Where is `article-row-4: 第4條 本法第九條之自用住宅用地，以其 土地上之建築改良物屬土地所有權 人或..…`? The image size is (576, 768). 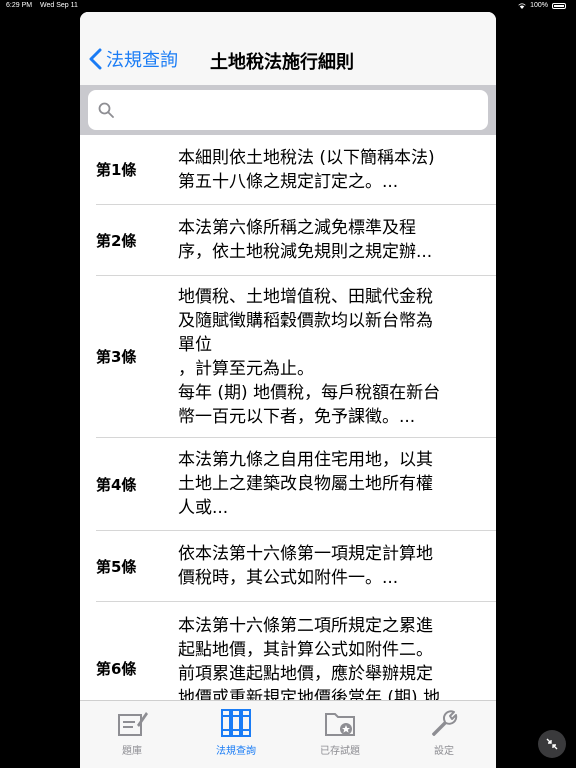 article-row-4: 第4條 本法第九條之自用住宅用地，以其 土地上之建築改良物屬土地所有權 人或..… is located at coordinates (296, 484).